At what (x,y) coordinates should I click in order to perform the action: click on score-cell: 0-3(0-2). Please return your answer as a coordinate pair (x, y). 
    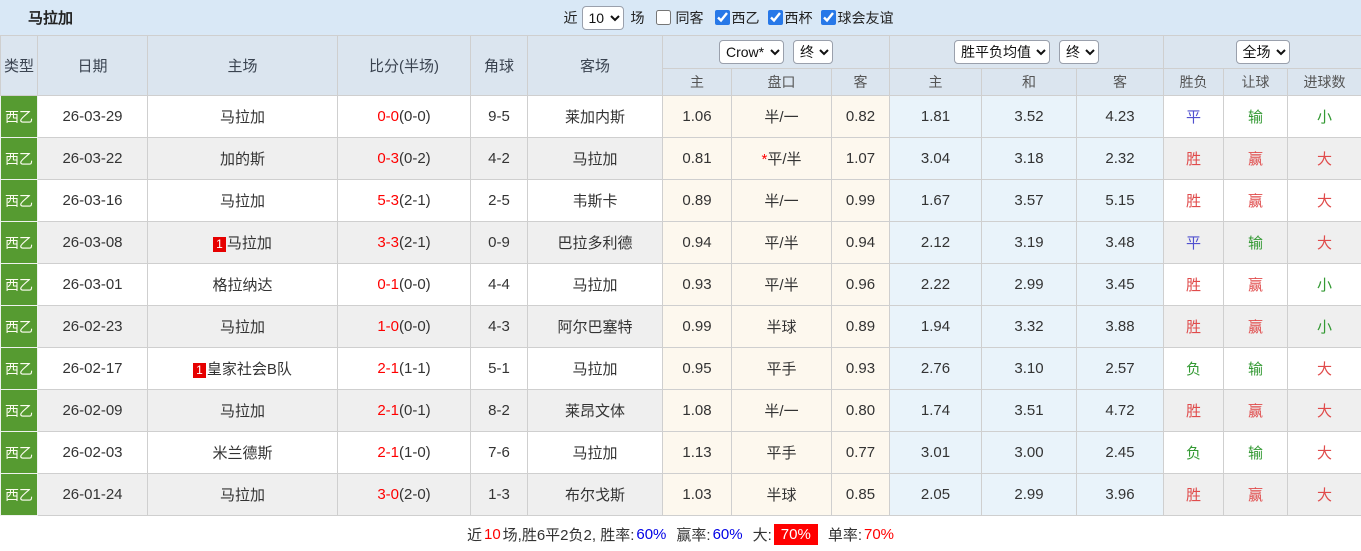
    Looking at the image, I should click on (404, 158).